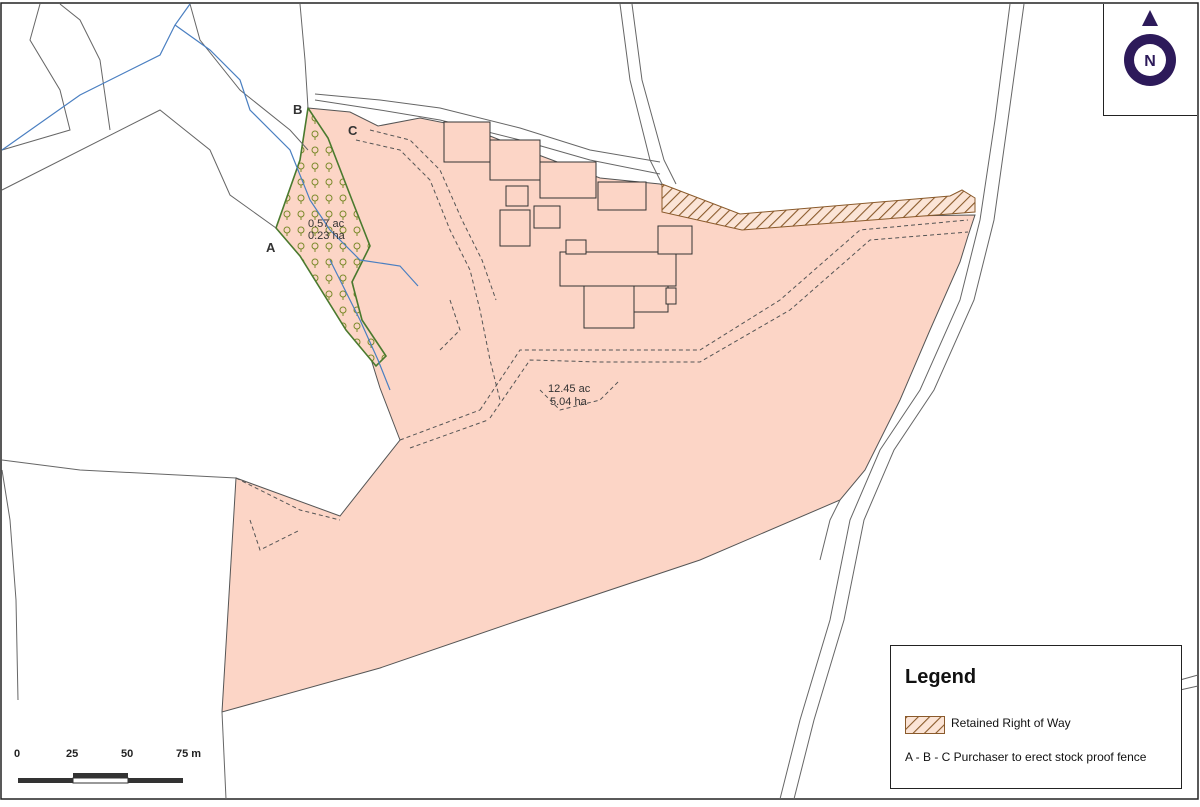 This screenshot has width=1200, height=807. What do you see at coordinates (327, 236) in the screenshot?
I see `woodland-hectares-label: 0.23 ha` at bounding box center [327, 236].